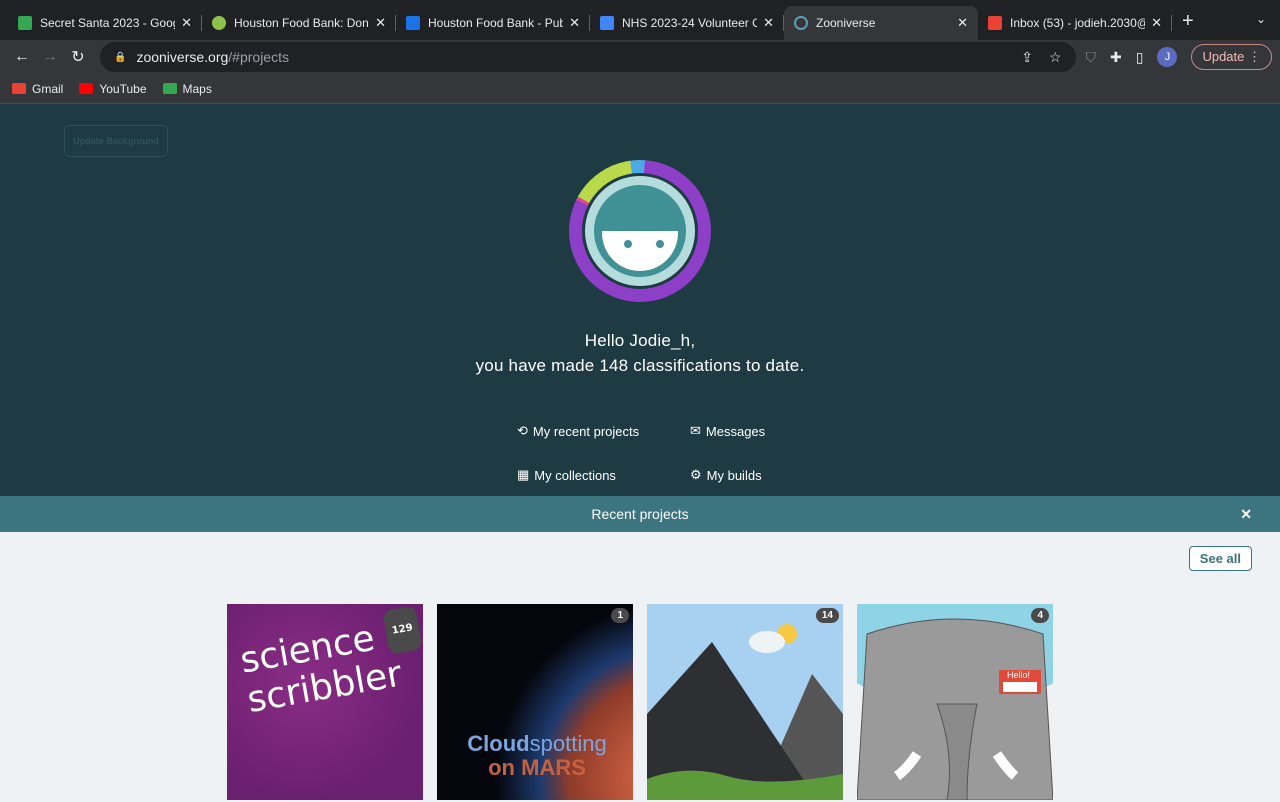  Describe the element at coordinates (603, 475) in the screenshot. I see `my-collections-link: ▦ My collections` at that location.